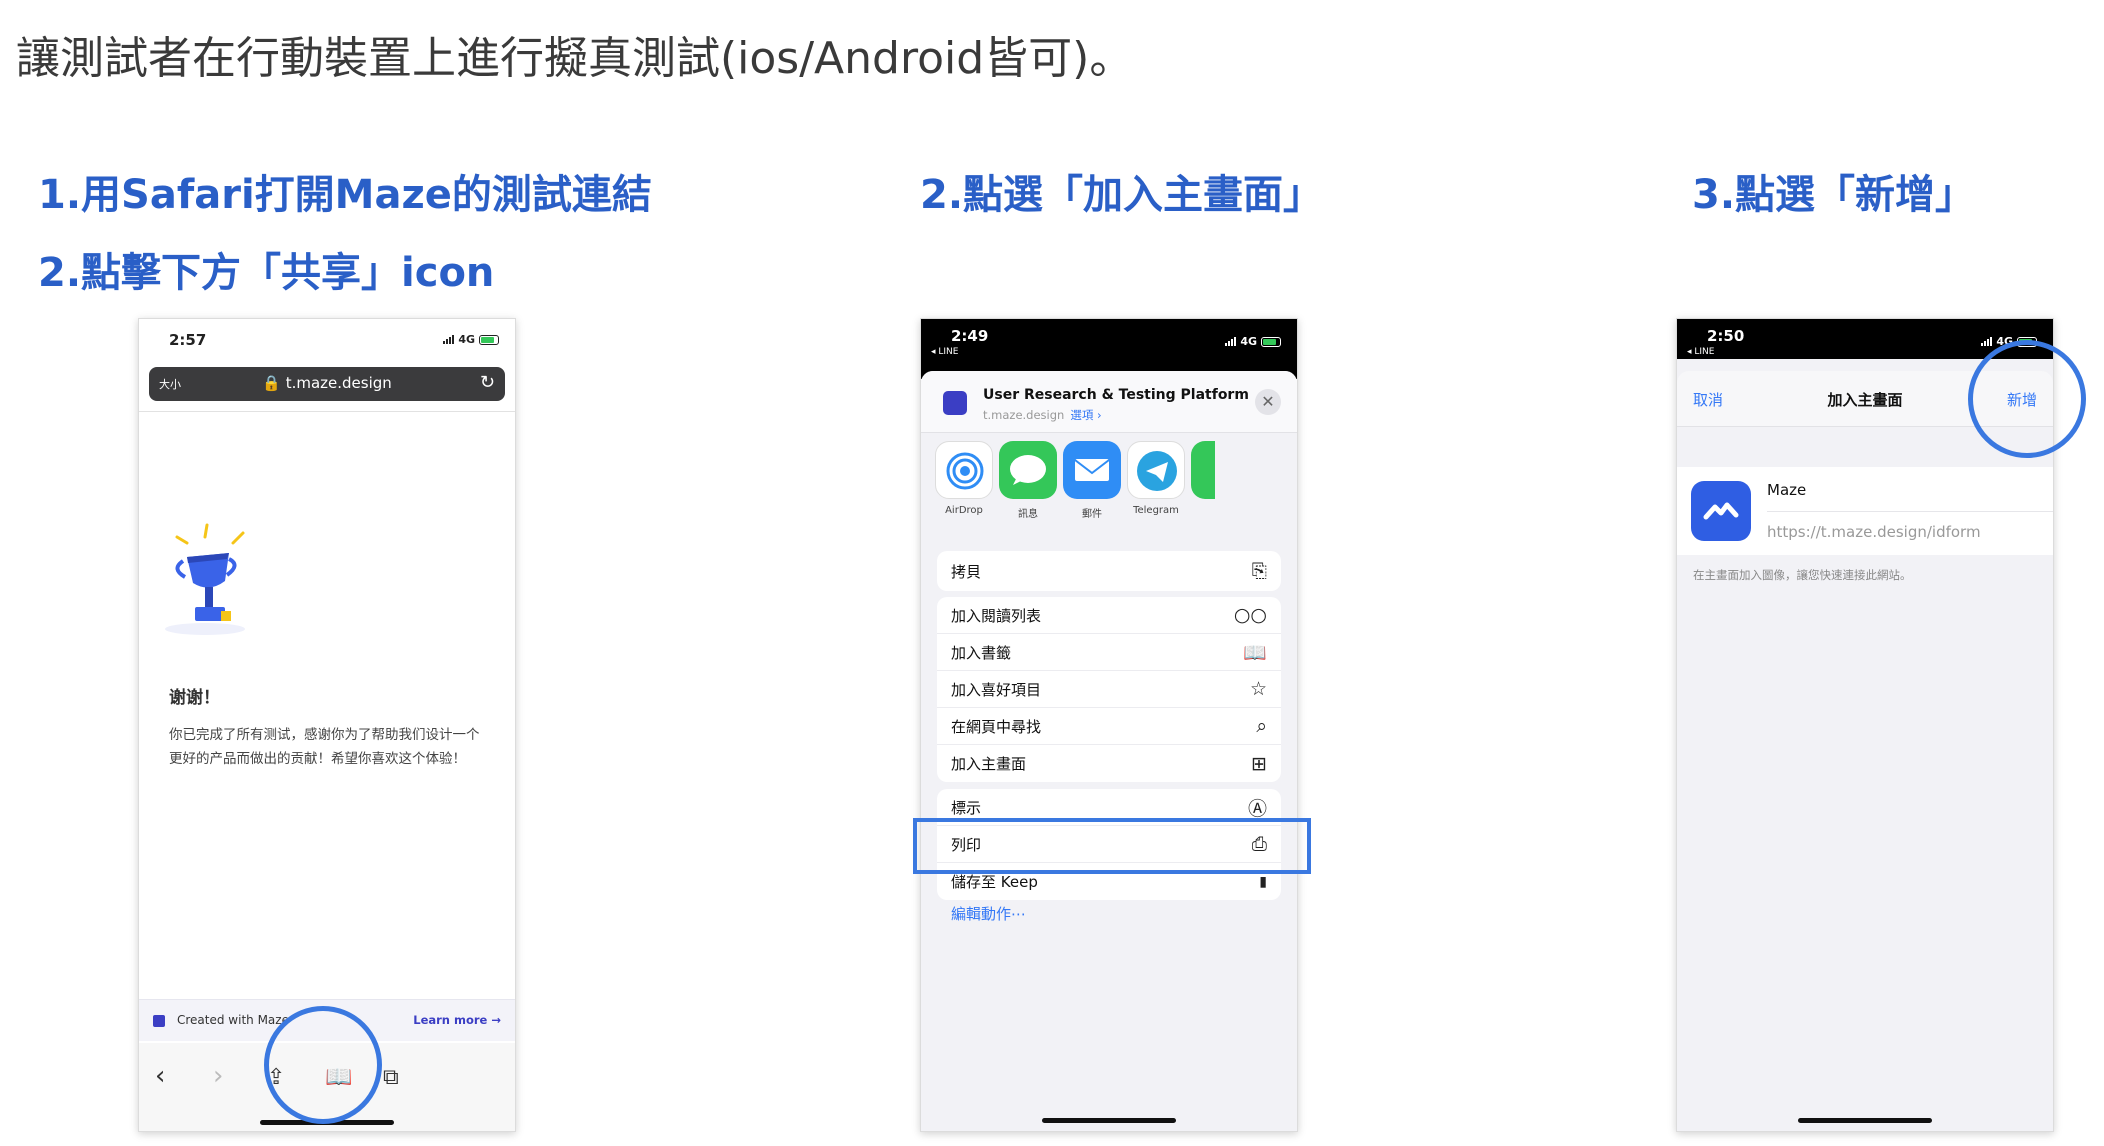 This screenshot has width=2104, height=1146. What do you see at coordinates (996, 615) in the screenshot?
I see `action-label: 加入閱讀列表` at bounding box center [996, 615].